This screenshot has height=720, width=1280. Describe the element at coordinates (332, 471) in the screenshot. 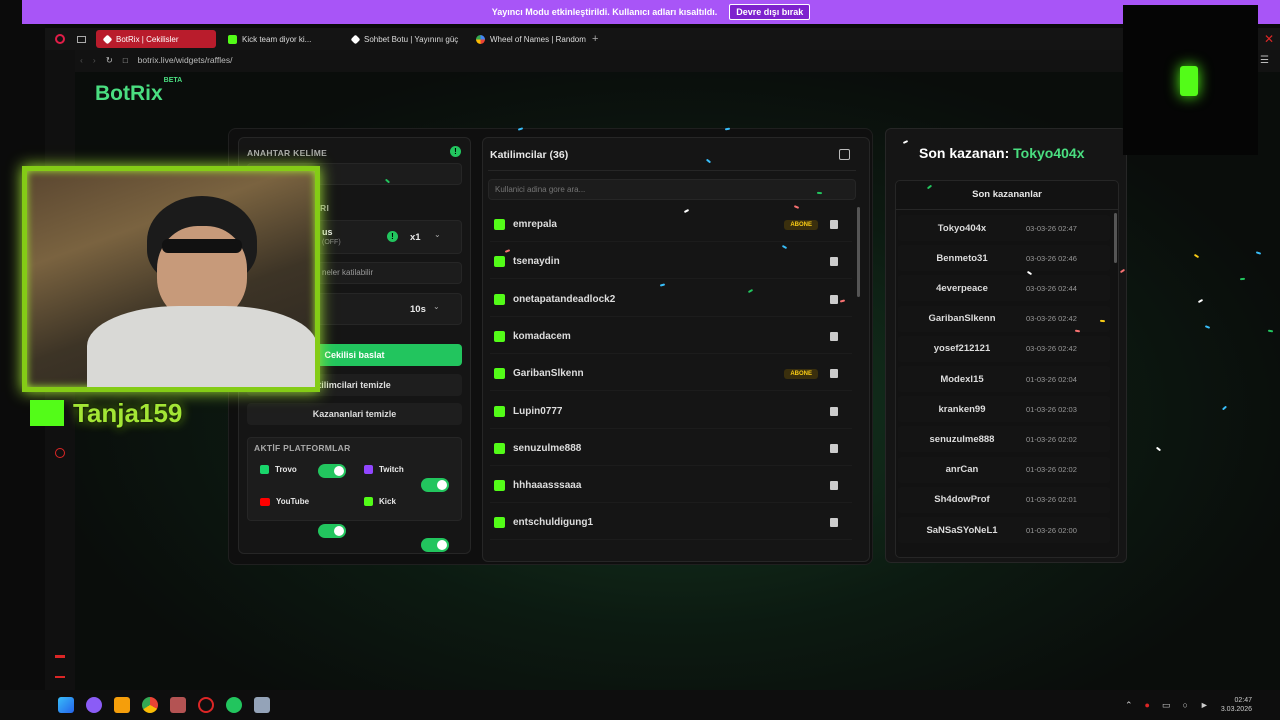

I see `trovo-toggle` at that location.